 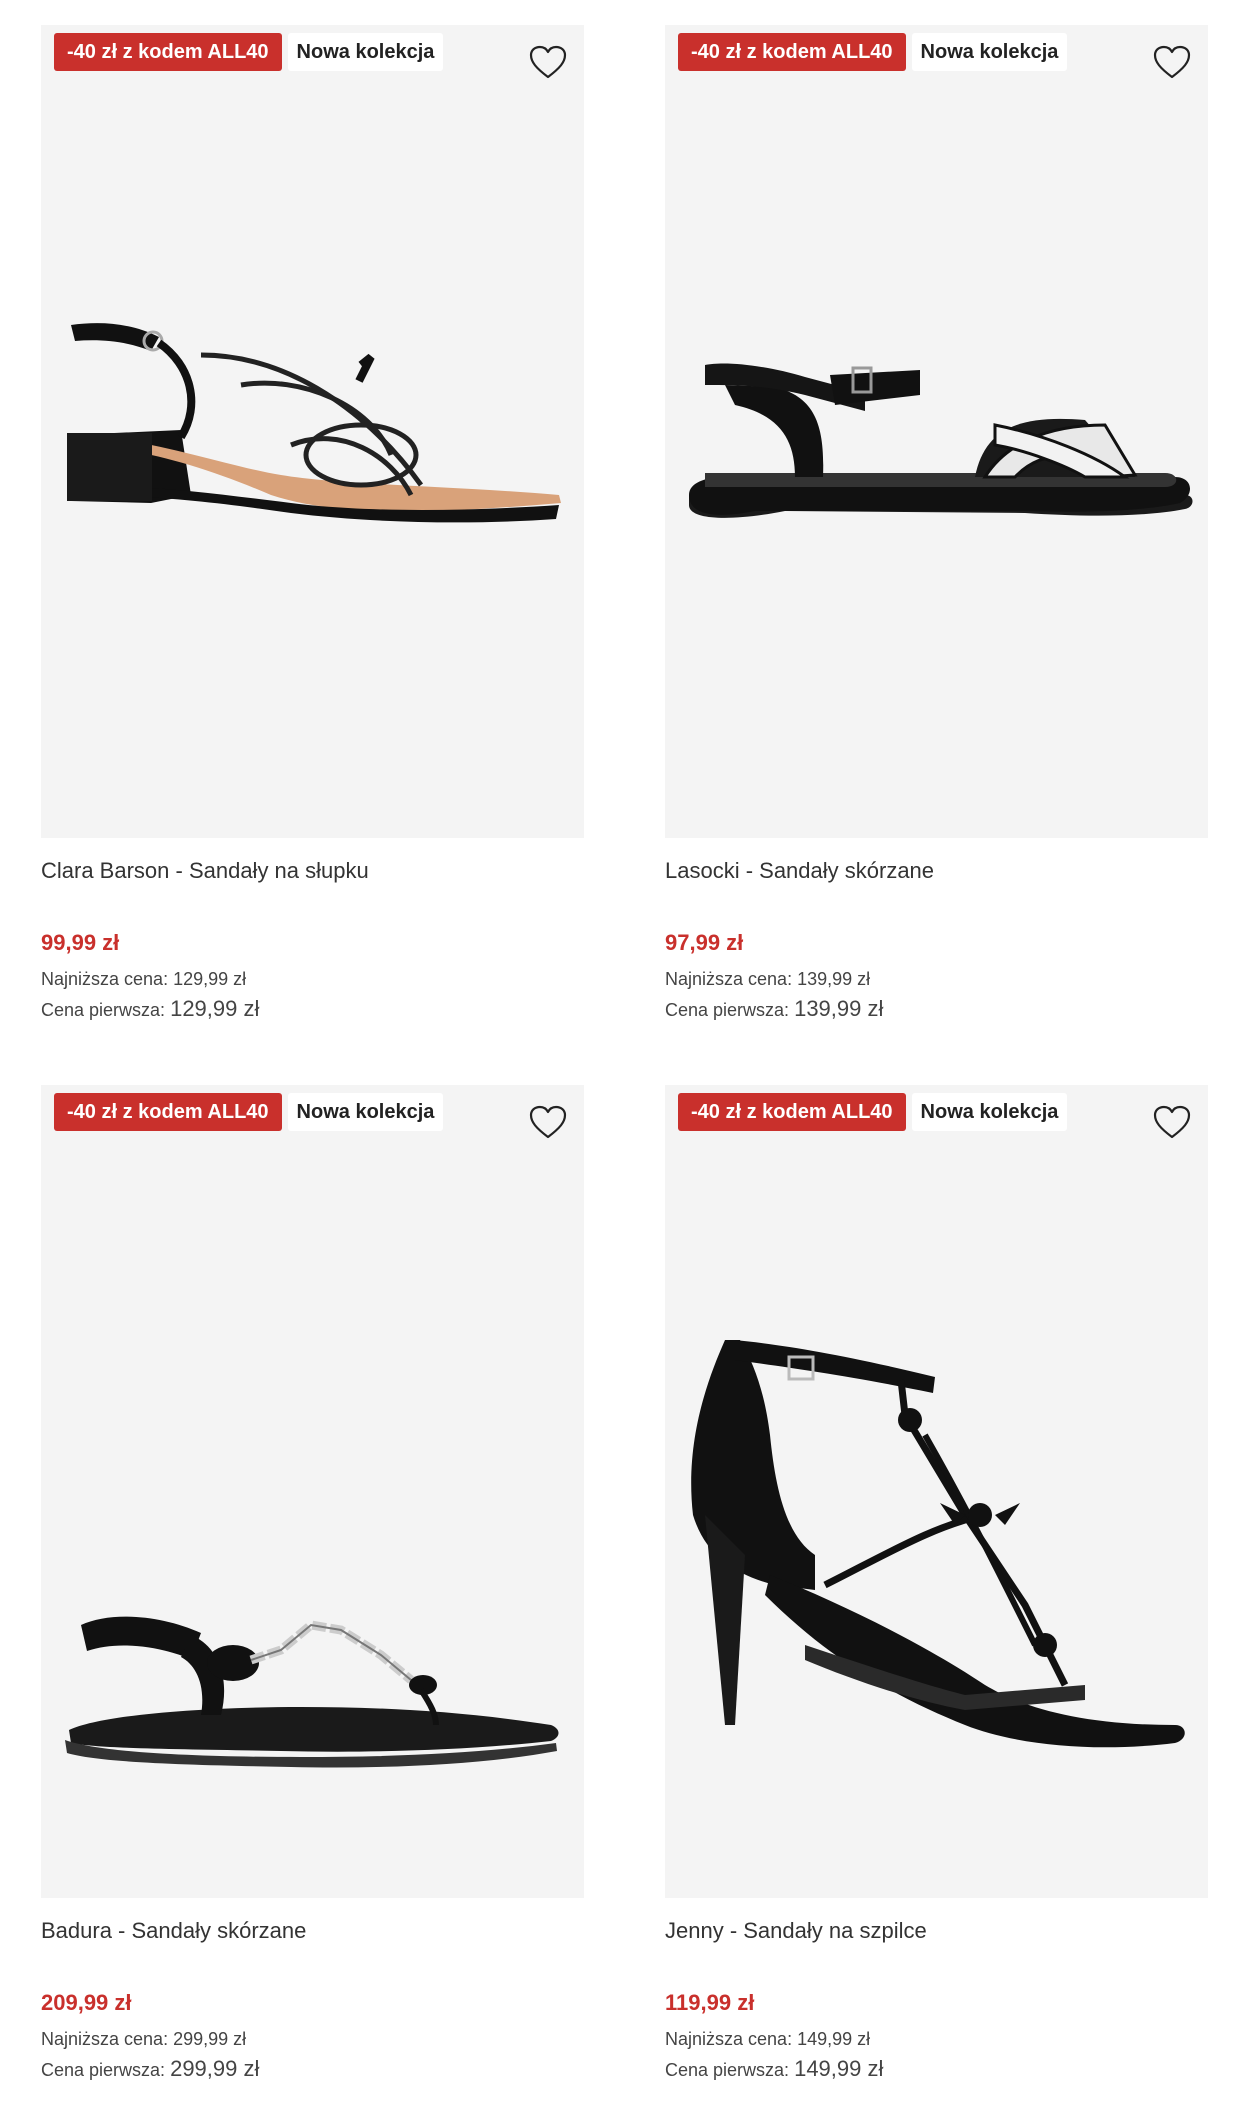 What do you see at coordinates (936, 1009) in the screenshot?
I see `first-price-line: Cena pierwsza: 139,99 zł` at bounding box center [936, 1009].